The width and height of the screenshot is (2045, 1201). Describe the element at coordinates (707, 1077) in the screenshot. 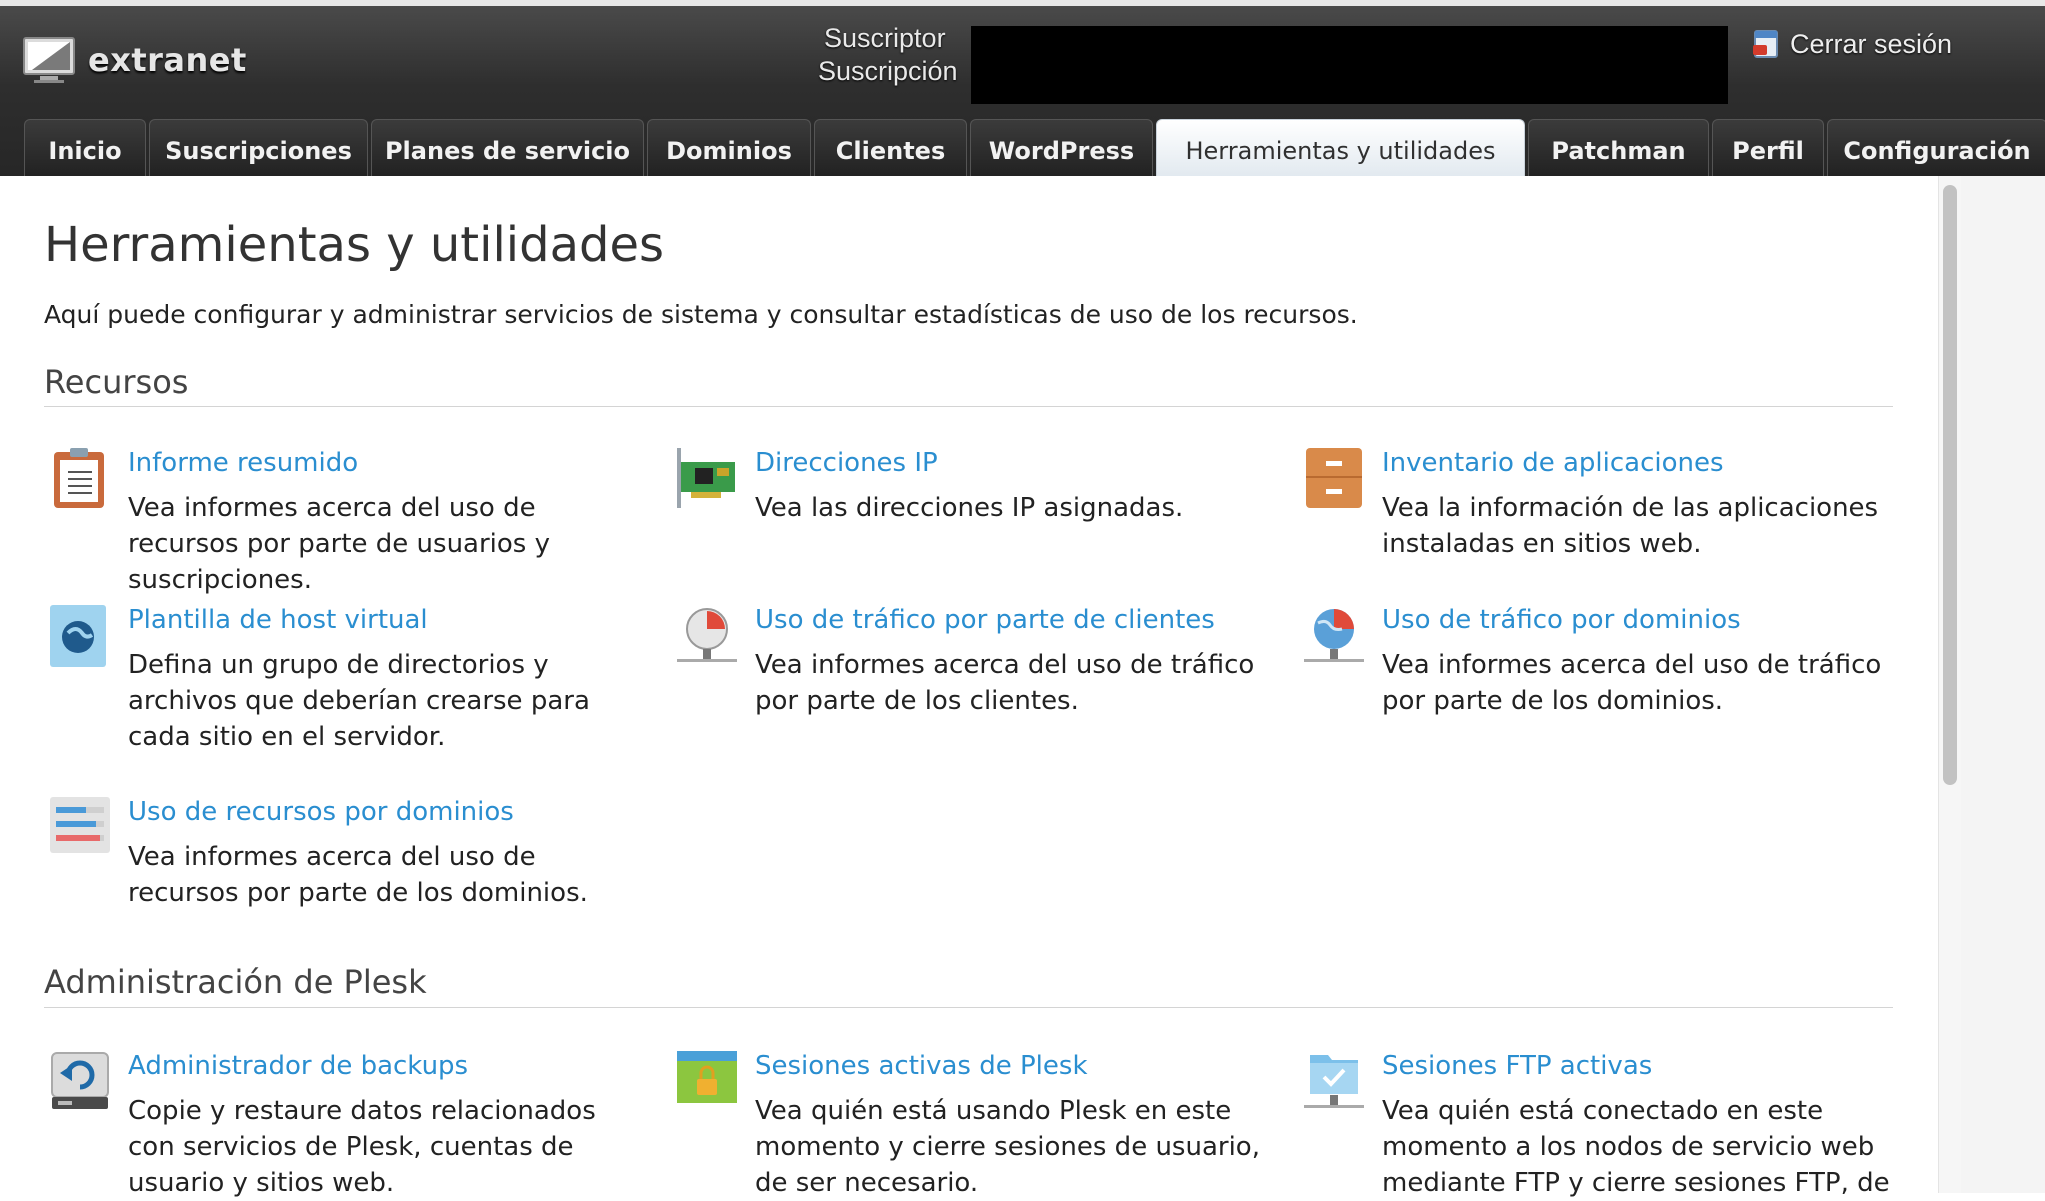

I see `lock-window-icon` at that location.